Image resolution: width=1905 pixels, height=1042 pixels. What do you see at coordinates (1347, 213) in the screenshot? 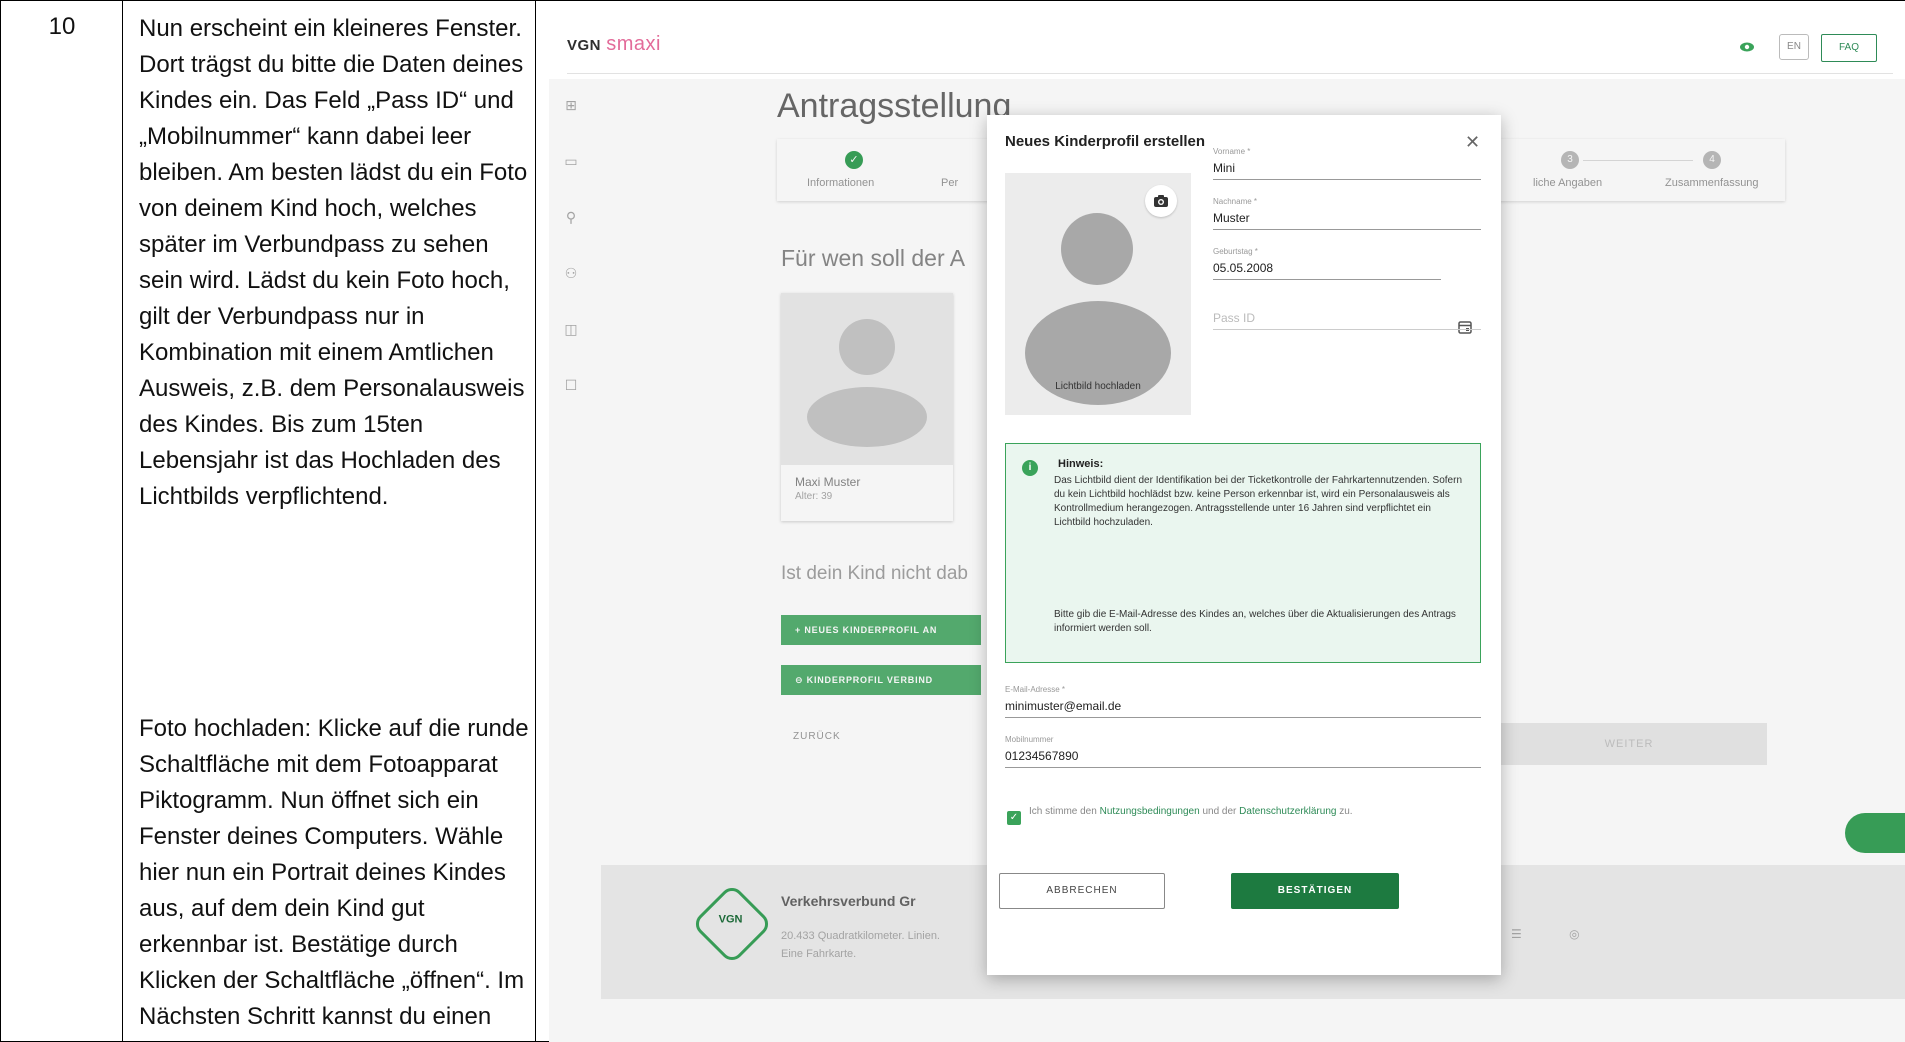
I see `last-name-field: Nachname * Muster` at bounding box center [1347, 213].